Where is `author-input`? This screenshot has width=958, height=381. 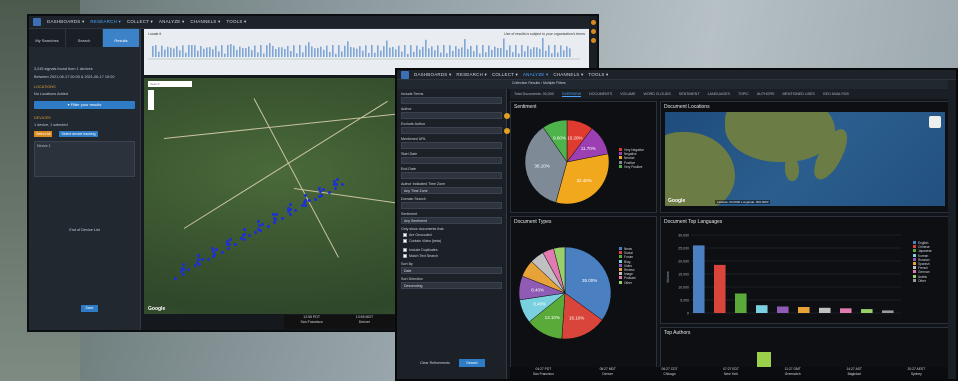 author-input is located at coordinates (455, 115).